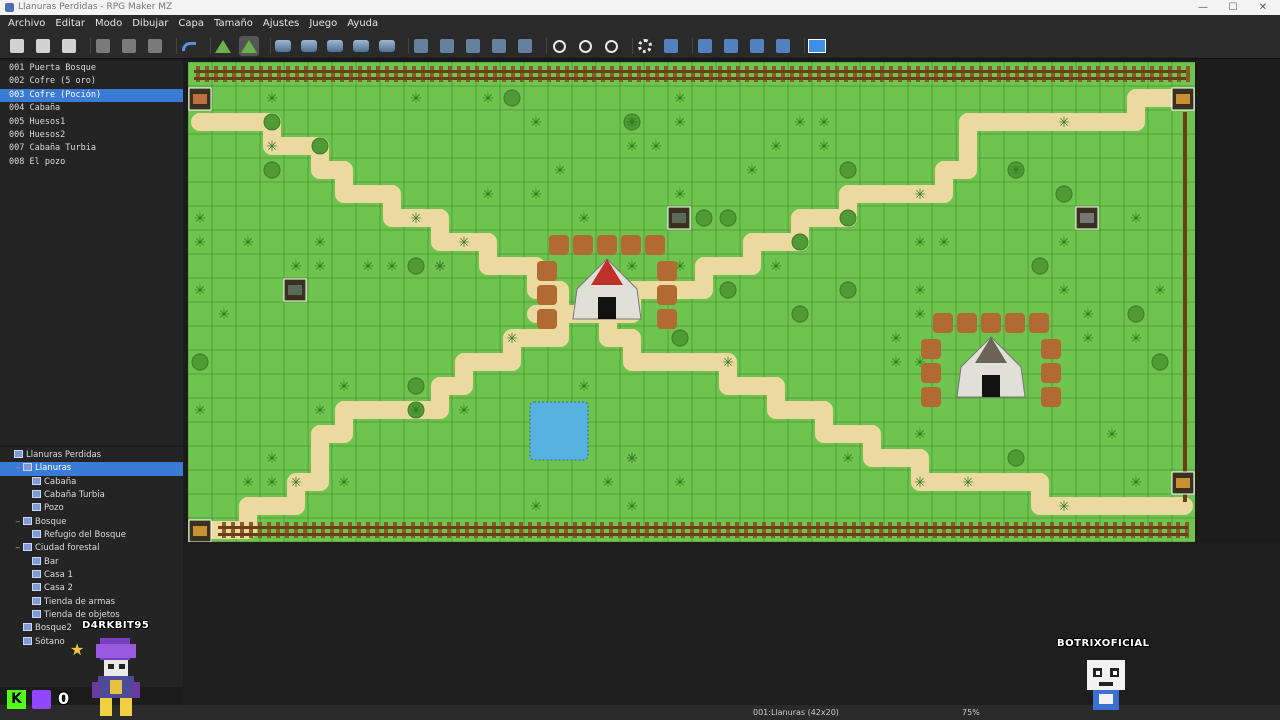 This screenshot has width=1280, height=720. I want to click on zoom-in-button, so click(559, 46).